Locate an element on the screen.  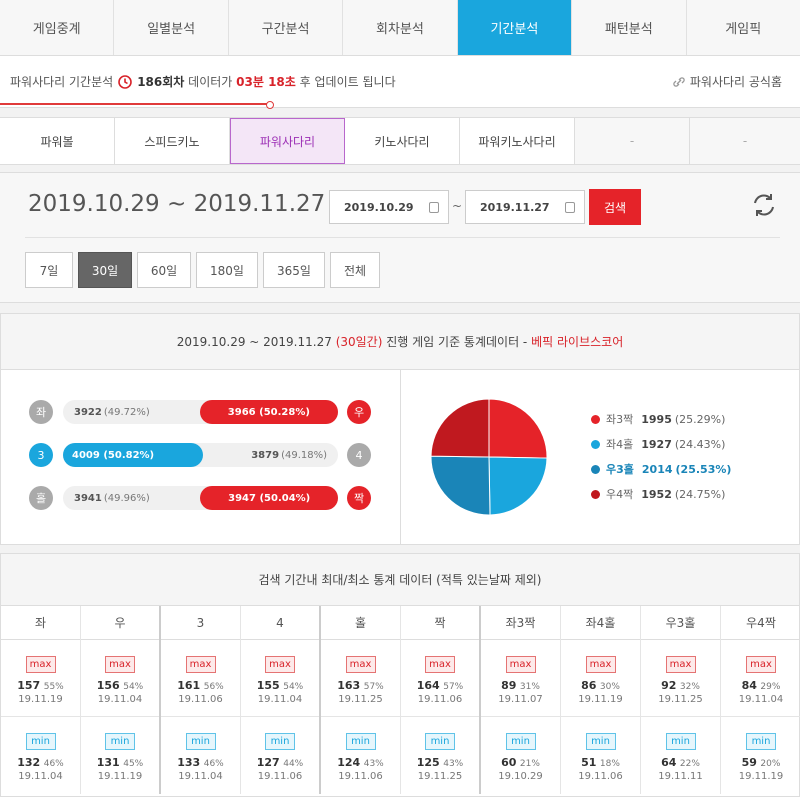
tab-pattern: 패턴분석 is located at coordinates (629, 27).